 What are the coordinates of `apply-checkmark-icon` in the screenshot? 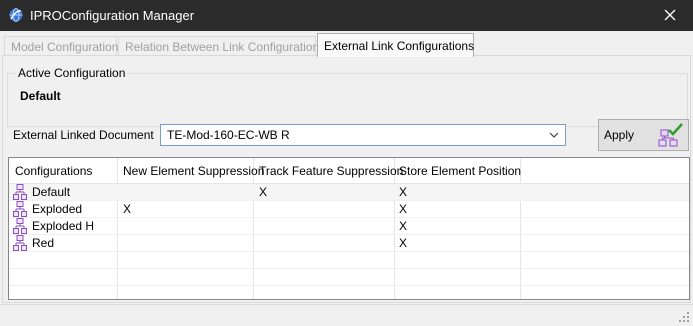 It's located at (670, 135).